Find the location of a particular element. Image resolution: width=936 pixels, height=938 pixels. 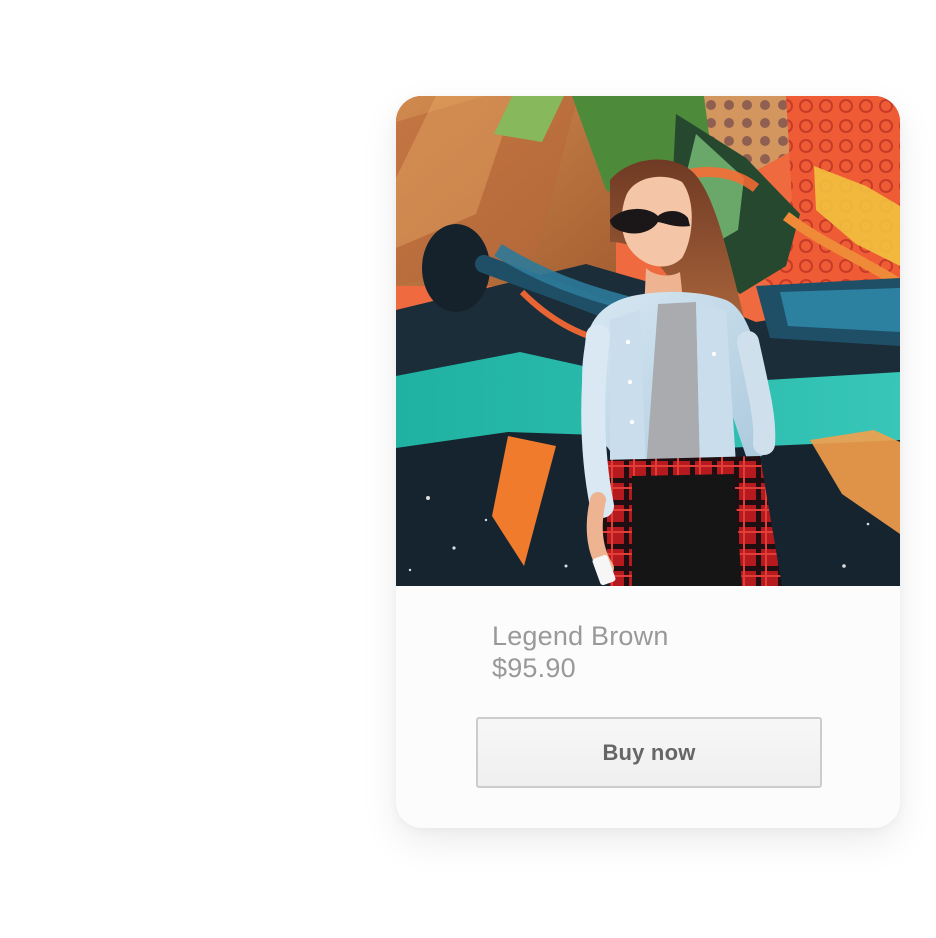

buy-now-button: Buy now is located at coordinates (649, 752).